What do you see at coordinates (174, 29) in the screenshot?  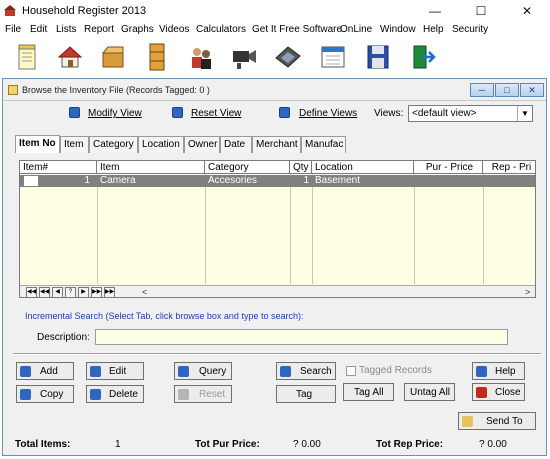 I see `menu-videos: Videos` at bounding box center [174, 29].